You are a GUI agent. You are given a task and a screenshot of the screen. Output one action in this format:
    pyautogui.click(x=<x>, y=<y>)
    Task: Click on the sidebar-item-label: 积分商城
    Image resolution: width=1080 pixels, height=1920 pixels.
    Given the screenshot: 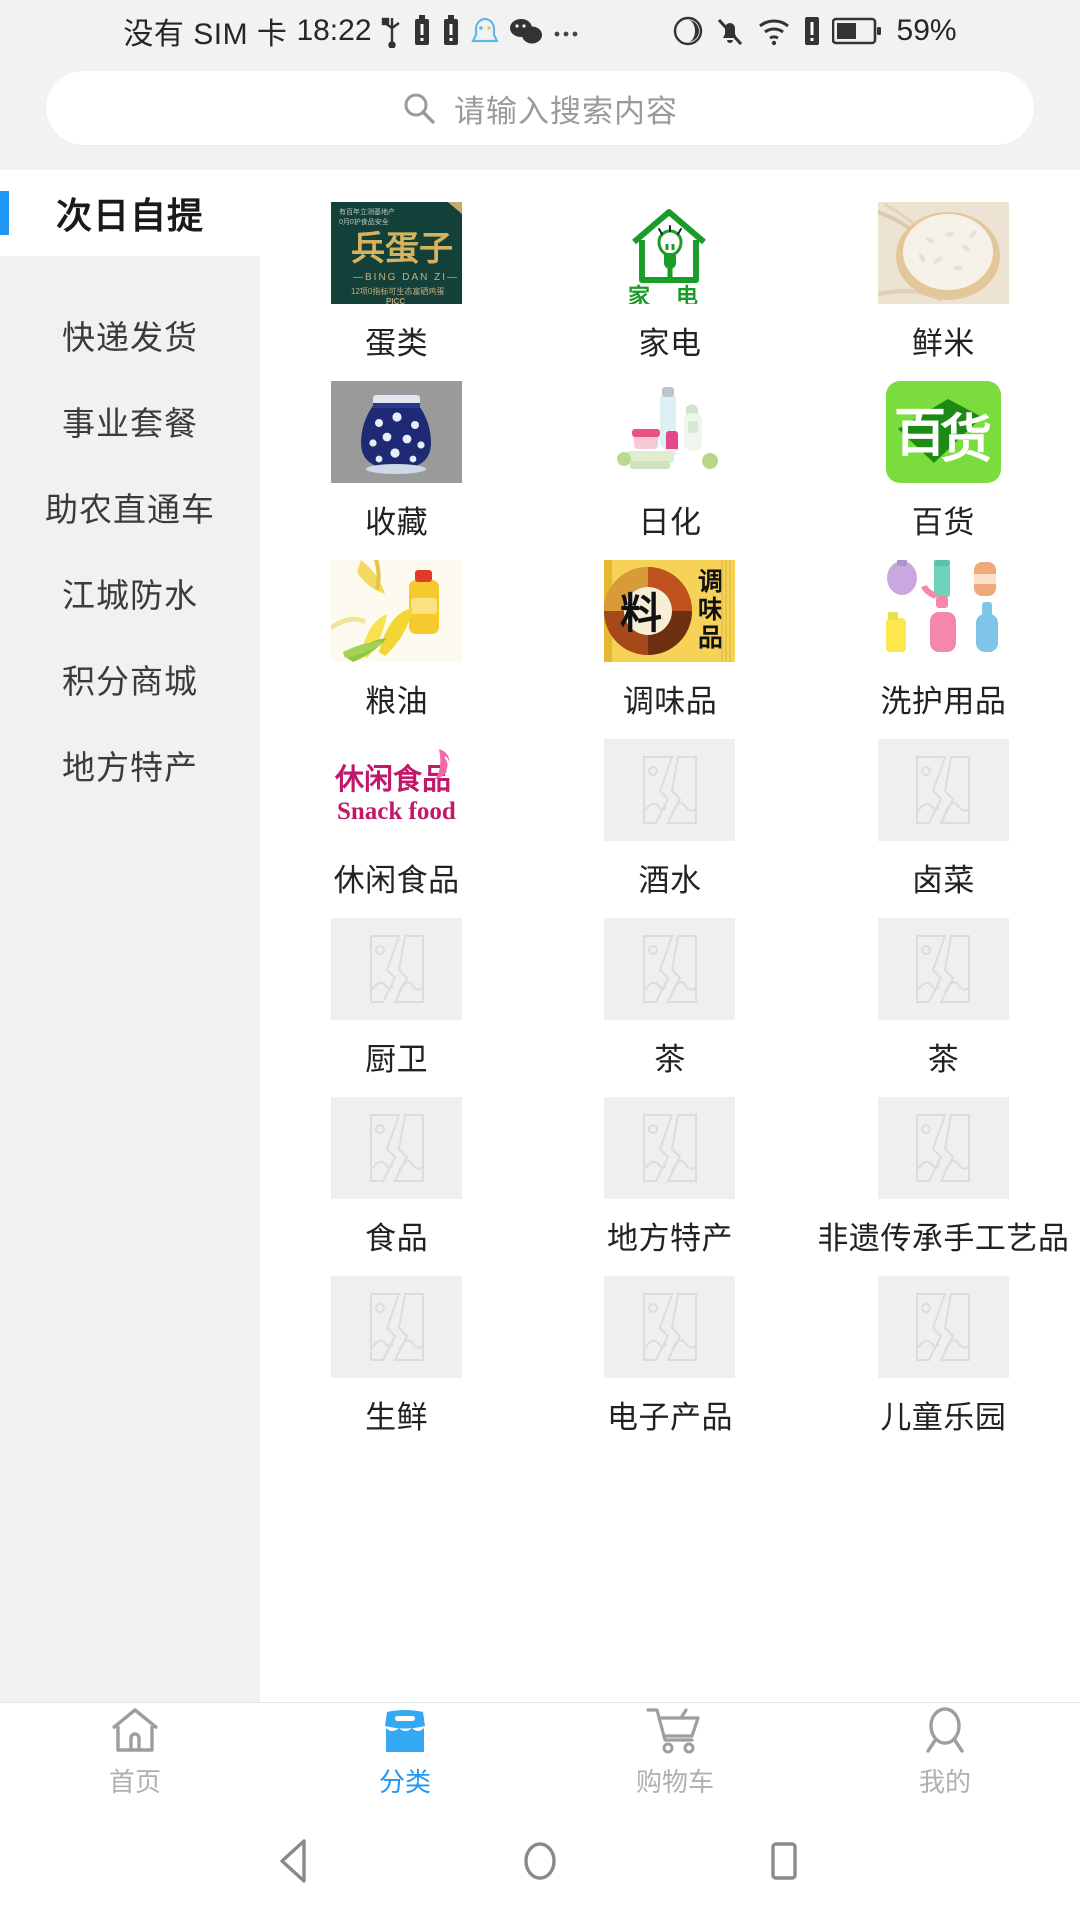 What is the action you would take?
    pyautogui.click(x=130, y=681)
    